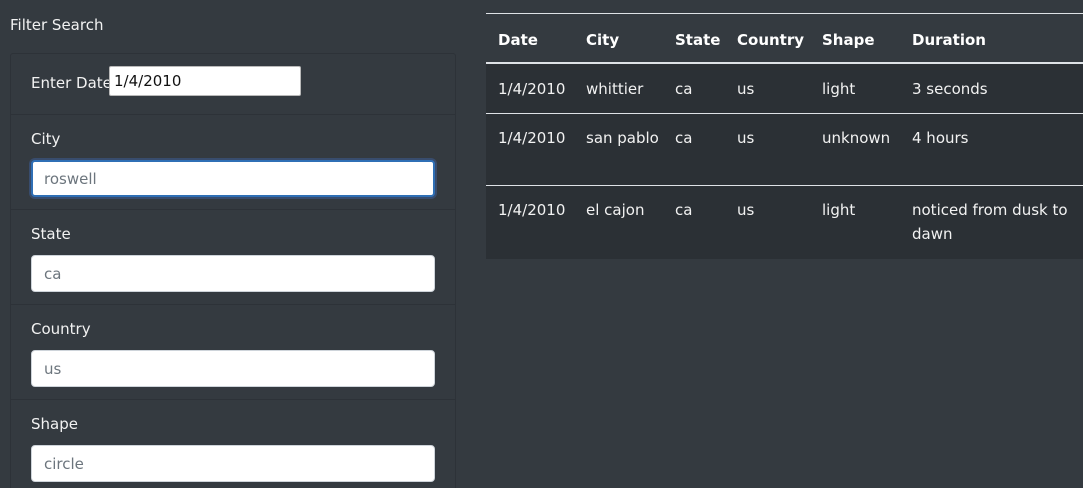 The height and width of the screenshot is (488, 1083). What do you see at coordinates (784, 88) in the screenshot?
I see `table-row: 1/4/2010 whittier ca us light 3 seconds` at bounding box center [784, 88].